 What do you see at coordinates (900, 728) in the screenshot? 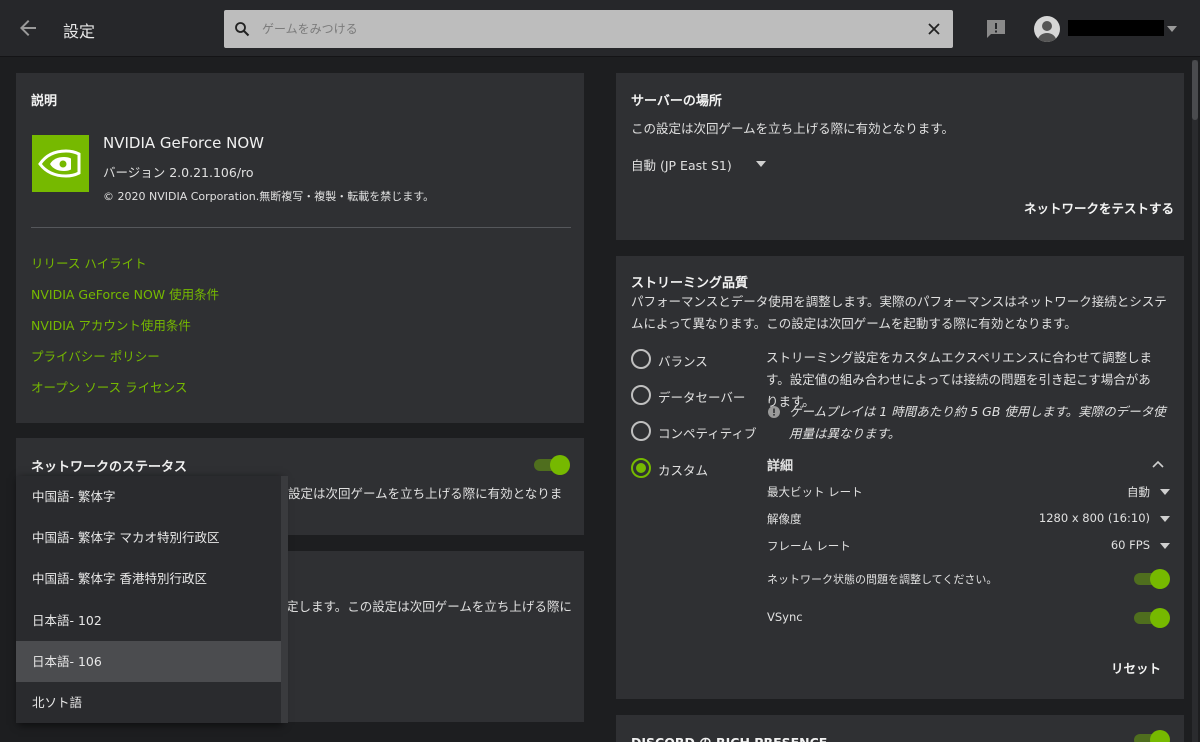
I see `discord-panel: DISCORD の RICH PRESENCE` at bounding box center [900, 728].